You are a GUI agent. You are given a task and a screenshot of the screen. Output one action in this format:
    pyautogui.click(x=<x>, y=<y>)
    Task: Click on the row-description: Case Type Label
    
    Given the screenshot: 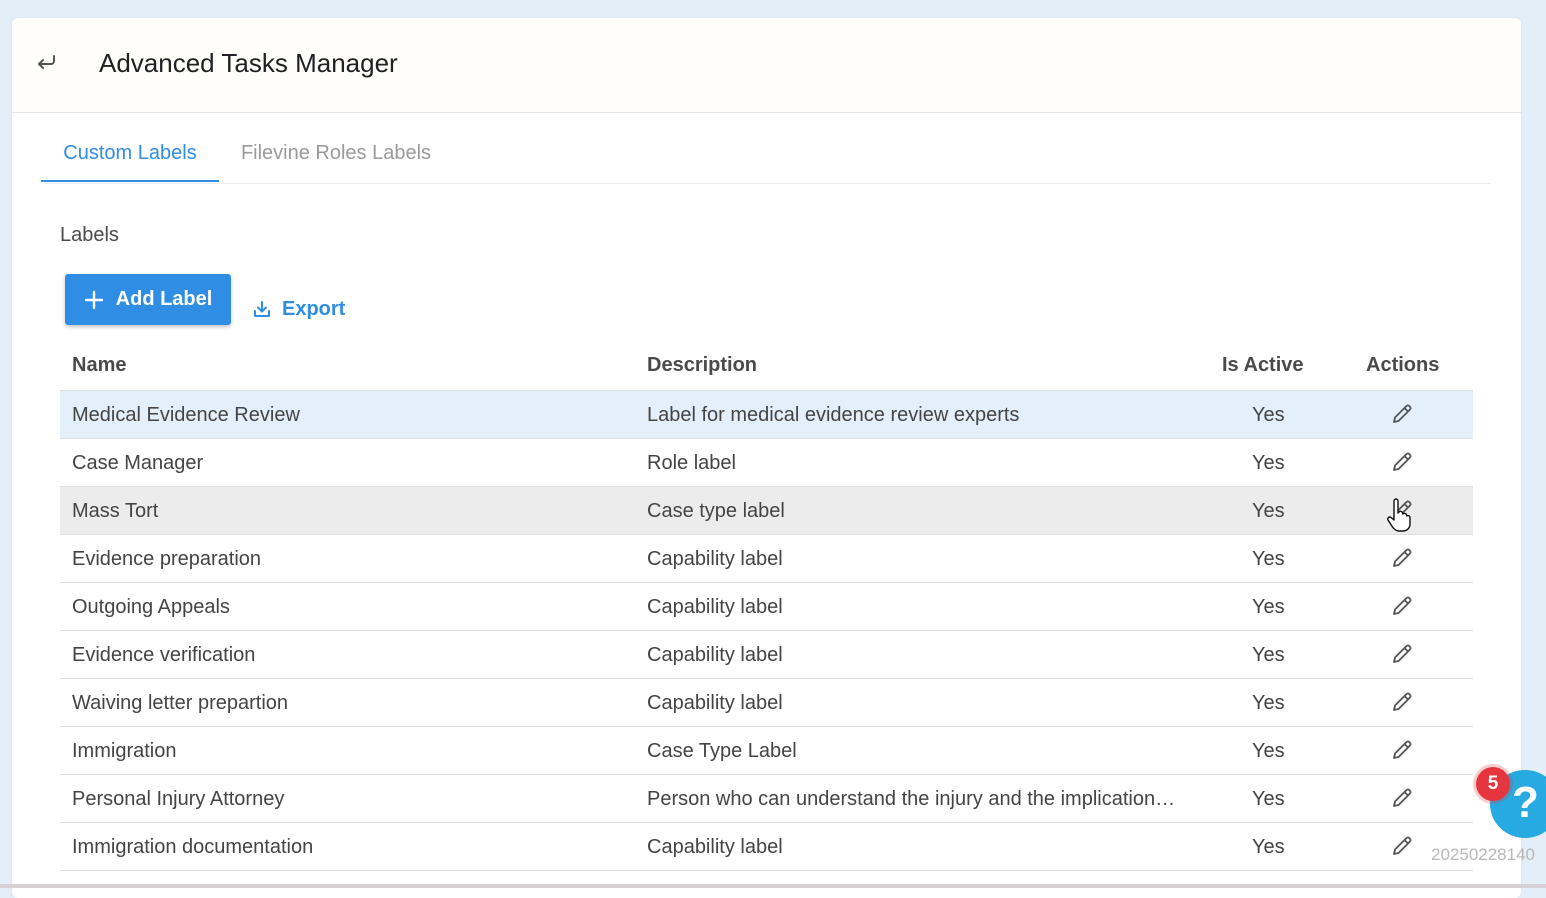 What is the action you would take?
    pyautogui.click(x=722, y=751)
    